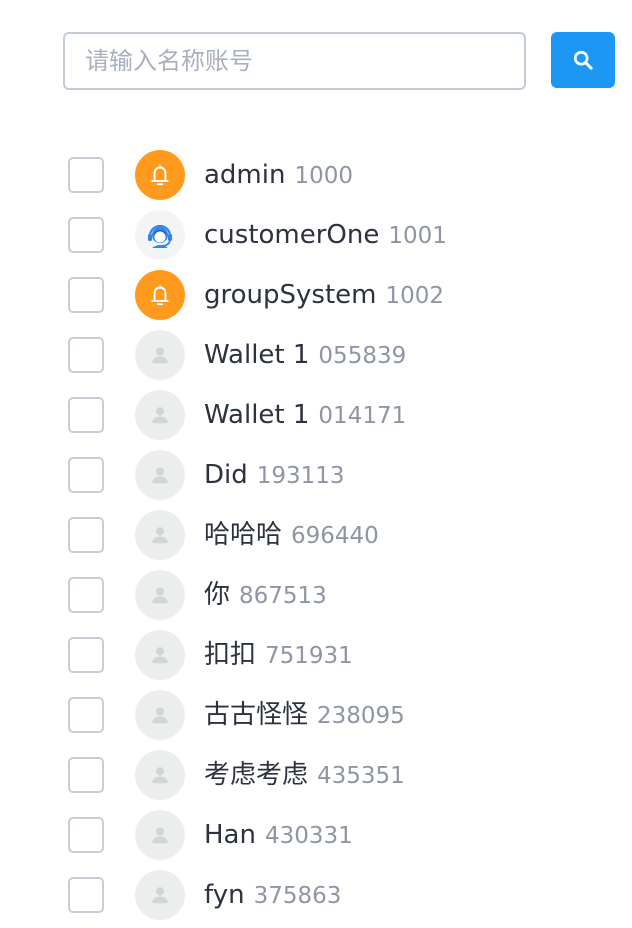  I want to click on user-name: Han, so click(230, 835).